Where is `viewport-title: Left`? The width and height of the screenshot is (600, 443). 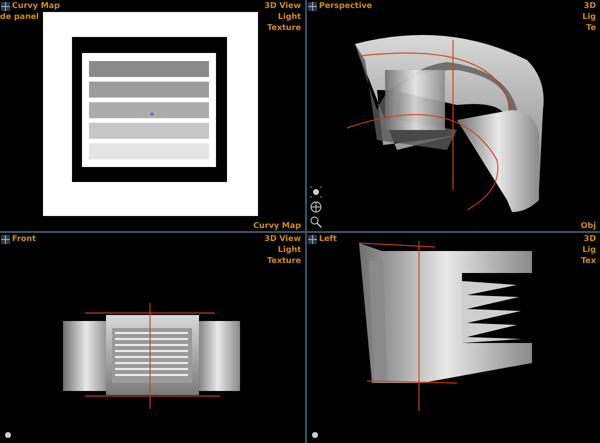
viewport-title: Left is located at coordinates (328, 238).